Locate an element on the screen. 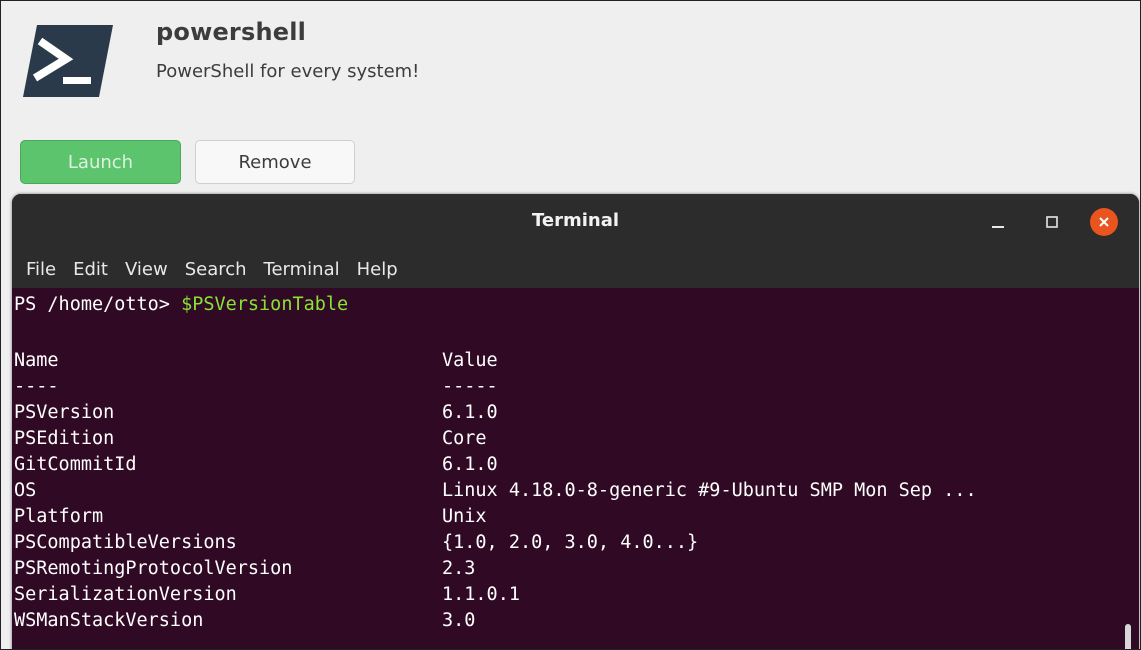 Image resolution: width=1141 pixels, height=650 pixels. row-name: PSRemotingProtocolVersion is located at coordinates (153, 568).